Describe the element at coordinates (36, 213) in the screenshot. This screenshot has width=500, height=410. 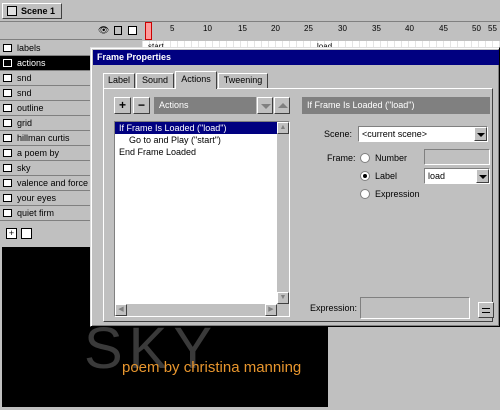
I see `layer-name: quiet firm` at that location.